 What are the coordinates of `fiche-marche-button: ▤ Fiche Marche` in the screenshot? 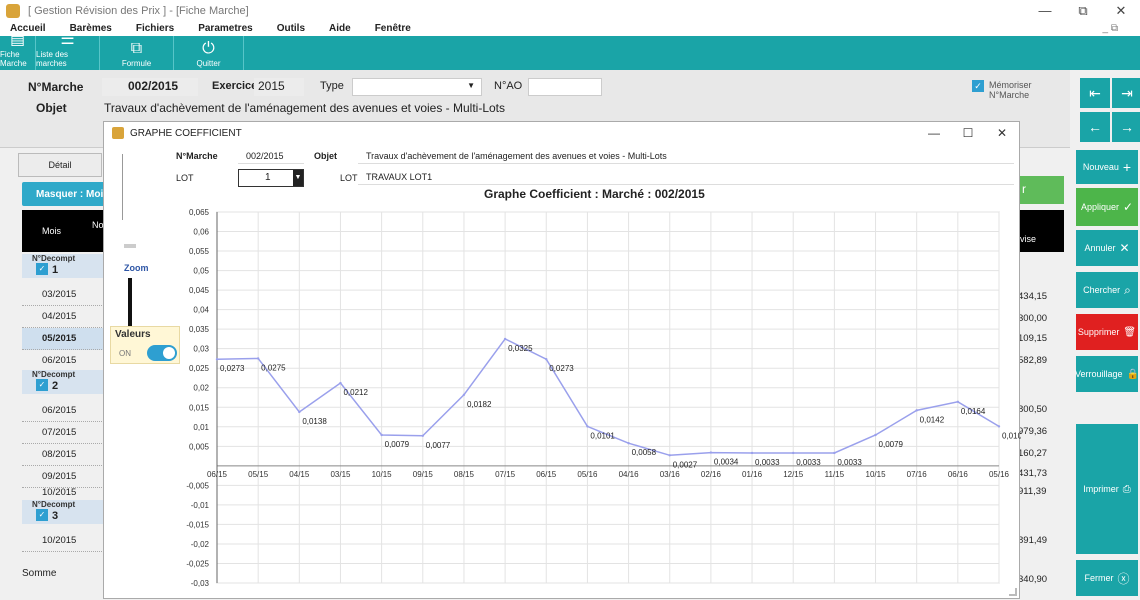 It's located at (18, 50).